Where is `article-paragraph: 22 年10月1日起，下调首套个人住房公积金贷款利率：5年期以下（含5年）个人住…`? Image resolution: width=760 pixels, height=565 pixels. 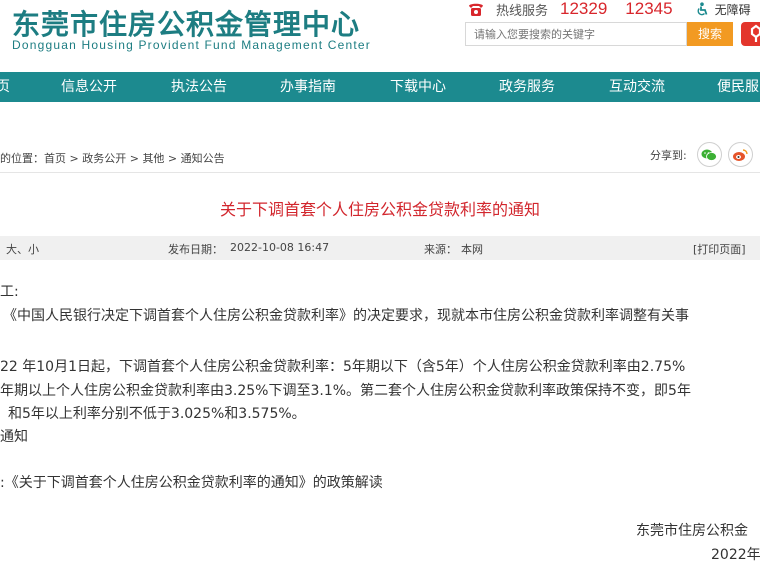
article-paragraph: 22 年10月1日起，下调首套个人住房公积金贷款利率：5年期以下（含5年）个人住… is located at coordinates (343, 367).